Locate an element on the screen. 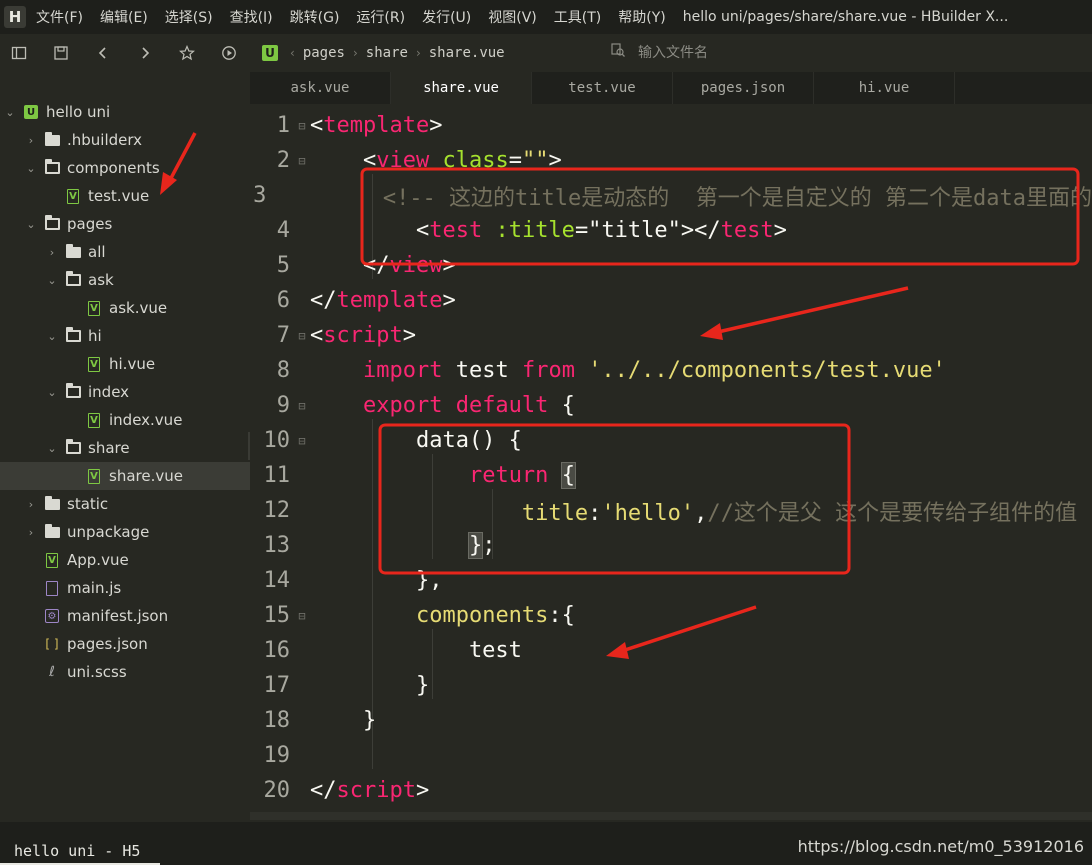 This screenshot has width=1092, height=865. code-line: 3 <!-- 这边的title是动态的 第一个是自定义的 第二个是data里面的 is located at coordinates (671, 195).